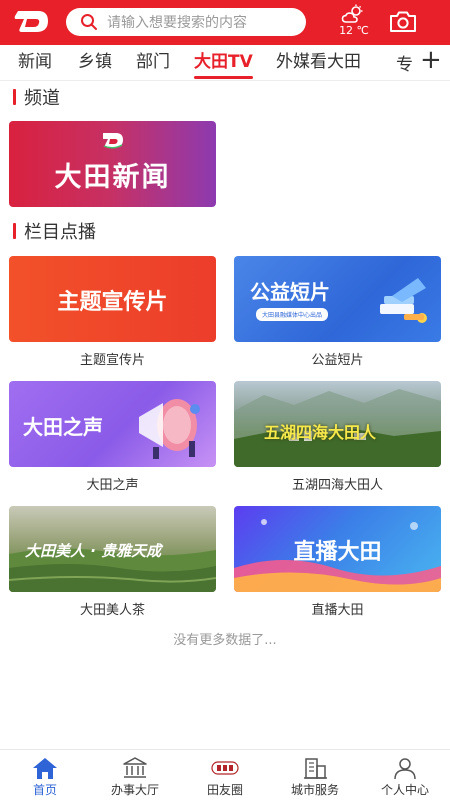 This screenshot has width=450, height=800. Describe the element at coordinates (95, 62) in the screenshot. I see `tab-towns: 乡镇` at that location.